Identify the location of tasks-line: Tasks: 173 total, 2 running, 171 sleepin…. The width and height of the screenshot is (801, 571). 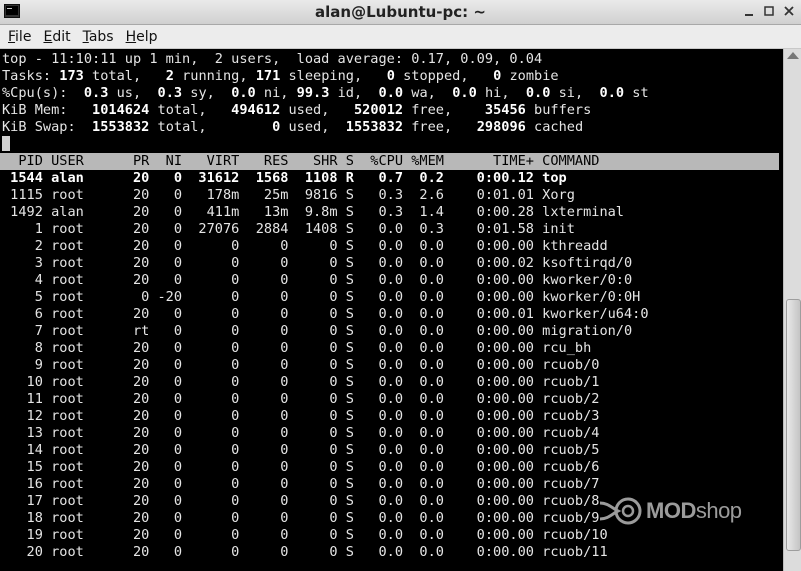
(280, 76).